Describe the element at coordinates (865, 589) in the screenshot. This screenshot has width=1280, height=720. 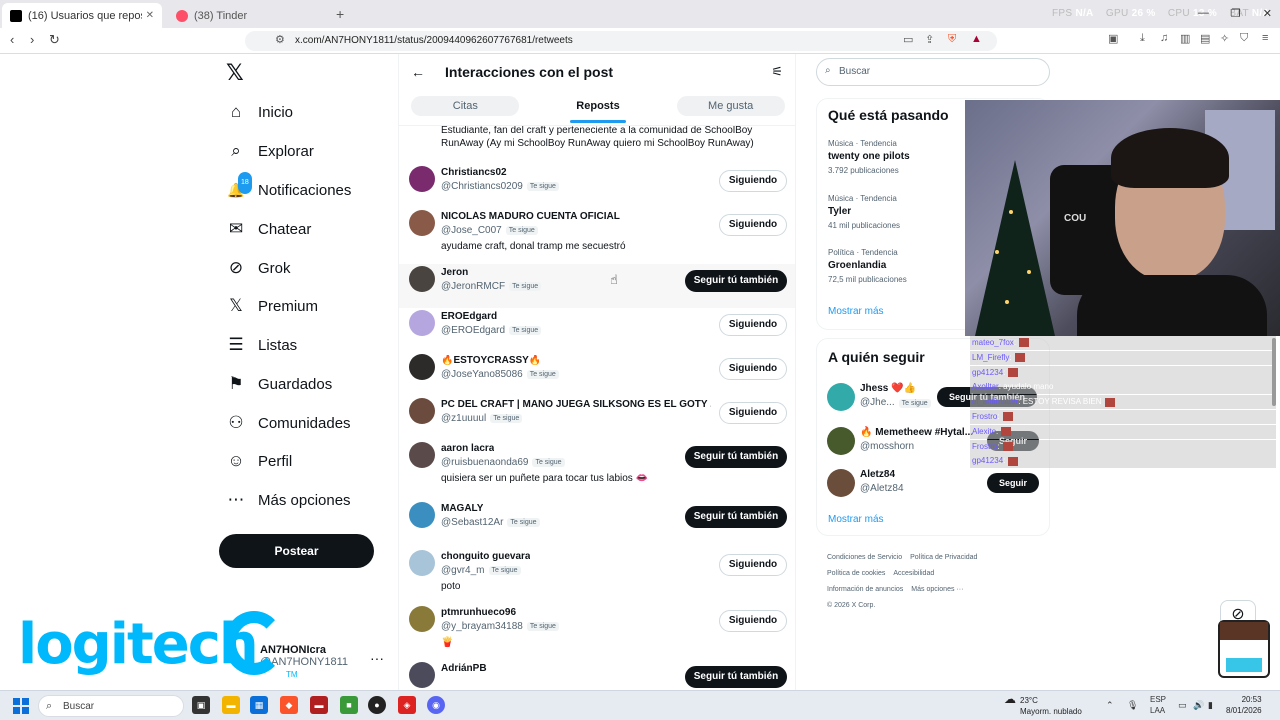
I see `footer-link: Información de anuncios` at that location.